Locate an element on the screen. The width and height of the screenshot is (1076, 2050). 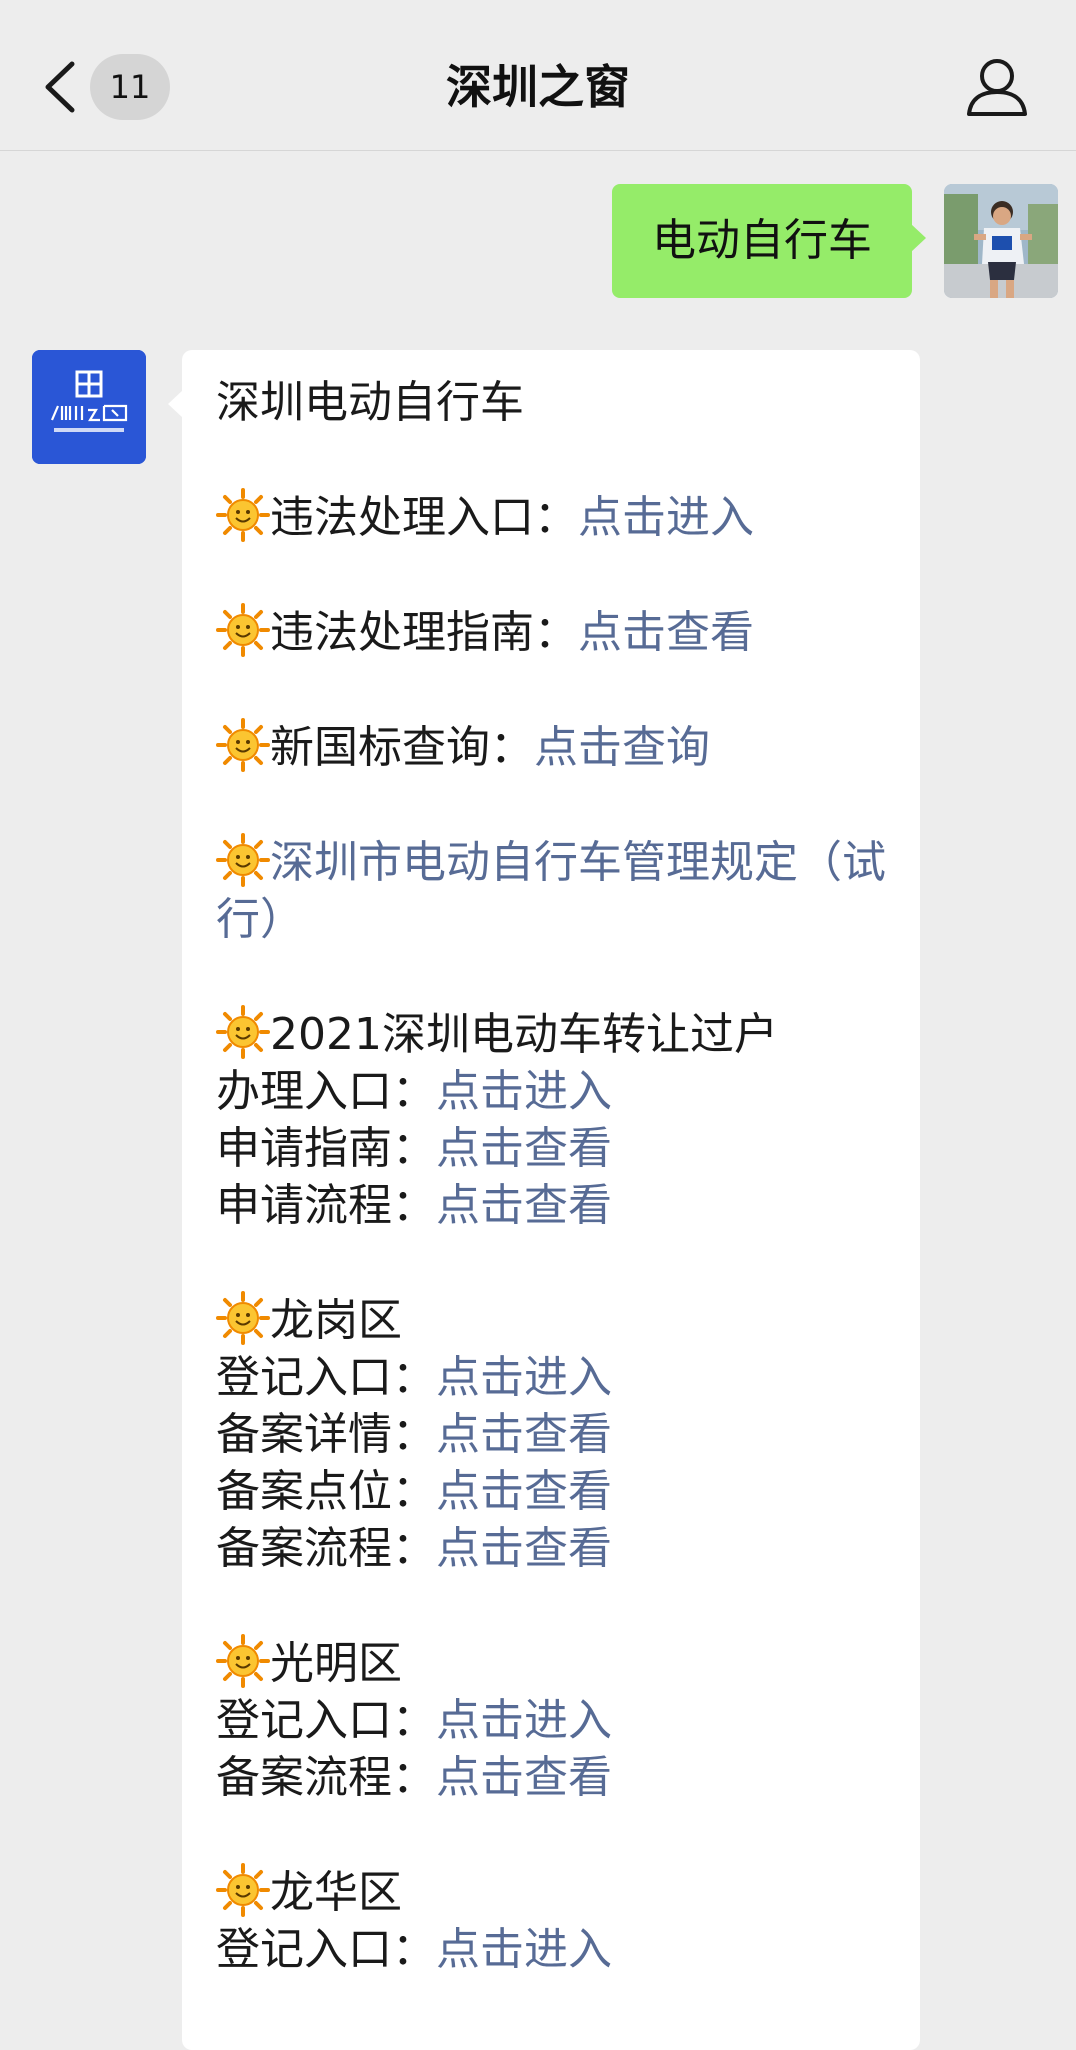
list-item: 备案详情：点击查看 is located at coordinates (551, 1434).